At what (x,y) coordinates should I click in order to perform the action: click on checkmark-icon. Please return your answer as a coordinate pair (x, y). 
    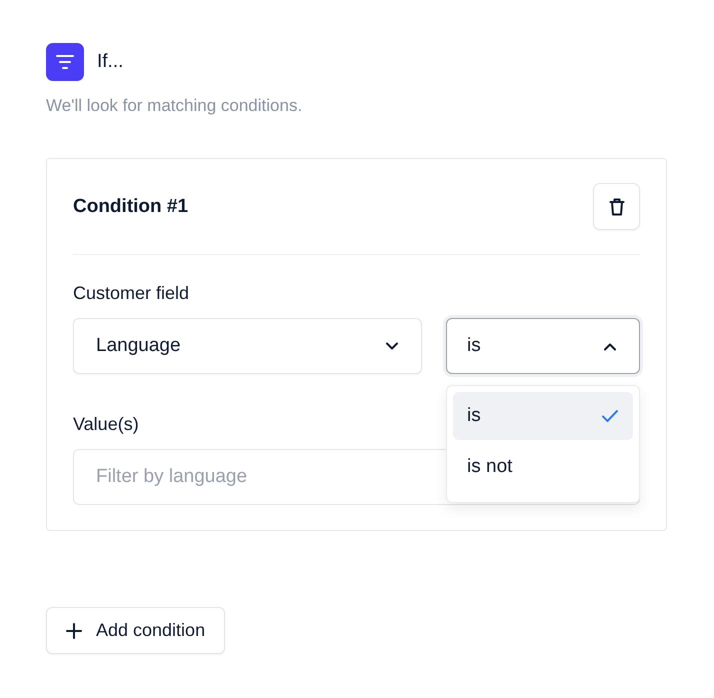
    Looking at the image, I should click on (610, 416).